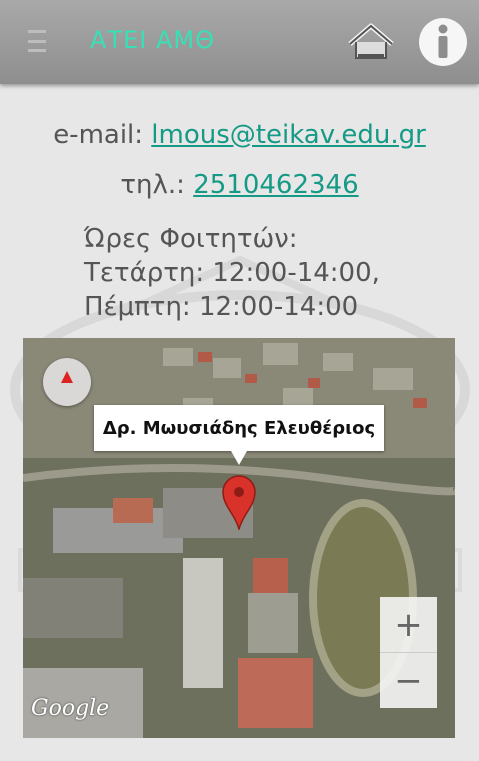 This screenshot has height=761, width=479. I want to click on hours-line-2: Πέμπτη: 12:00-14:00, so click(221, 307).